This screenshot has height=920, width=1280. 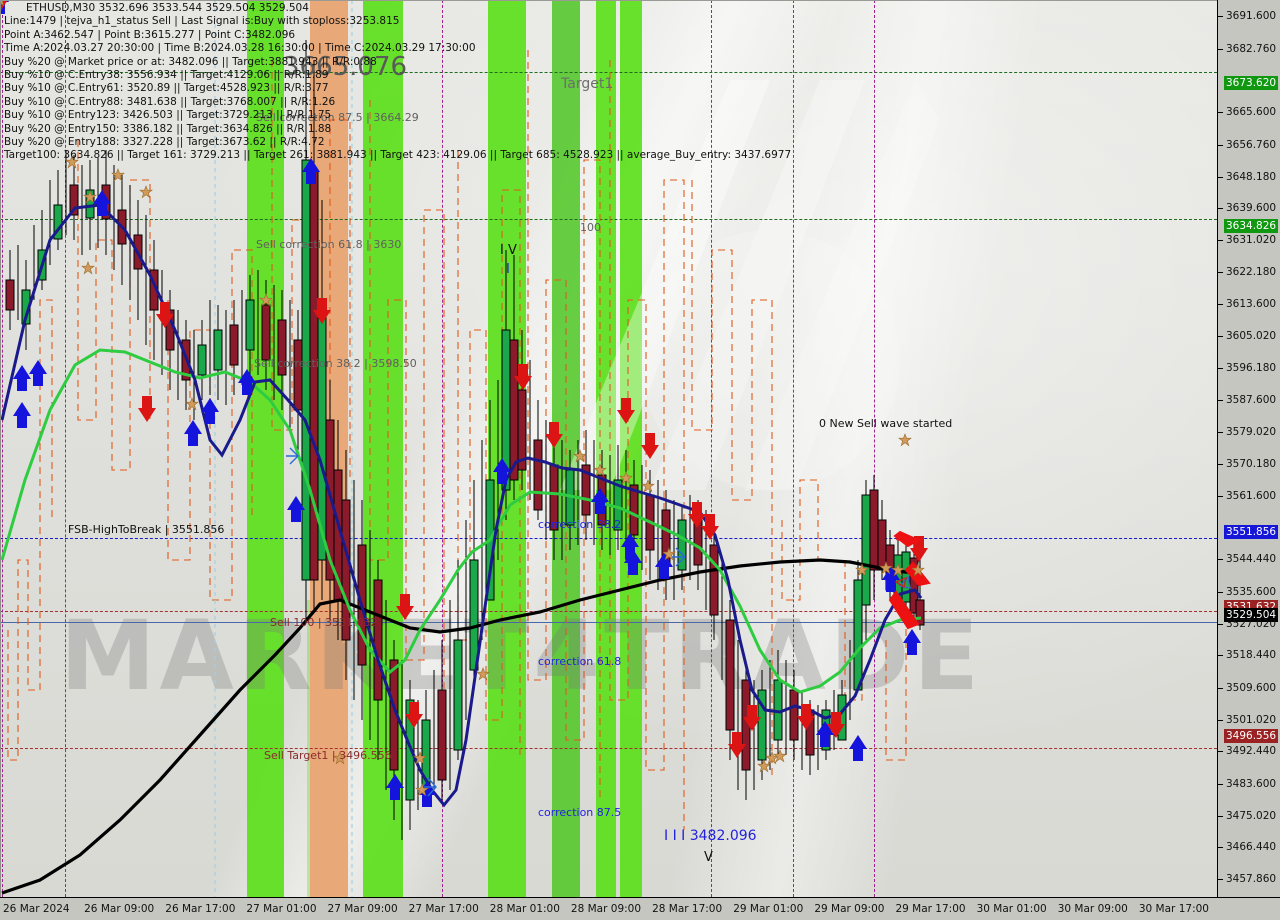 I want to click on time-tick-label: 29 Mar 09:00, so click(x=849, y=909).